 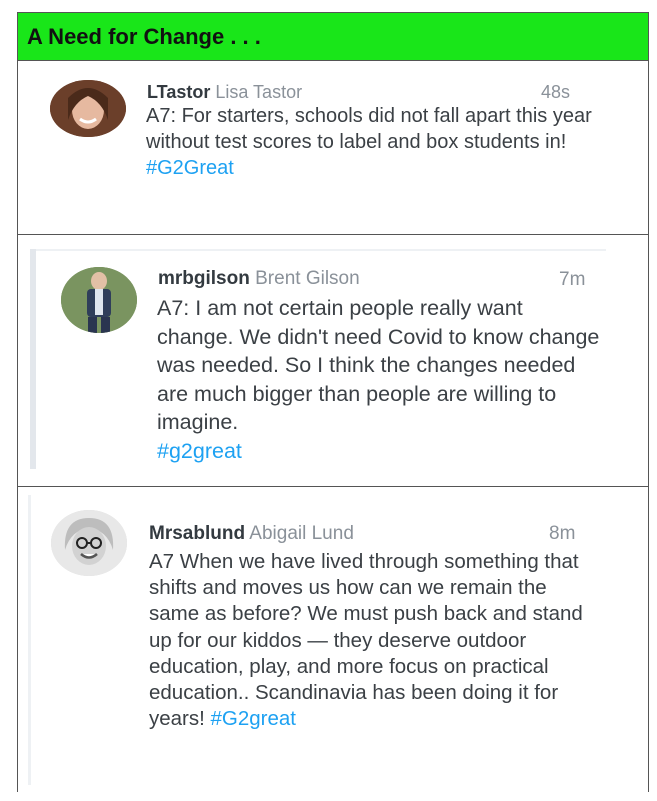 What do you see at coordinates (555, 92) in the screenshot?
I see `tweet-timestamp: 48s` at bounding box center [555, 92].